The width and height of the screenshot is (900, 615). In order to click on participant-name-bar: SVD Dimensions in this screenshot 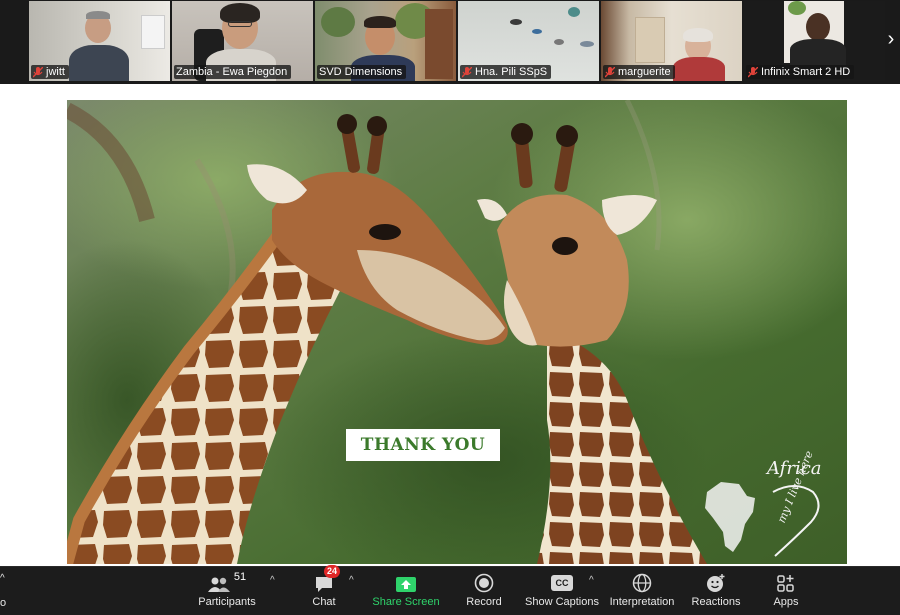, I will do `click(362, 72)`.